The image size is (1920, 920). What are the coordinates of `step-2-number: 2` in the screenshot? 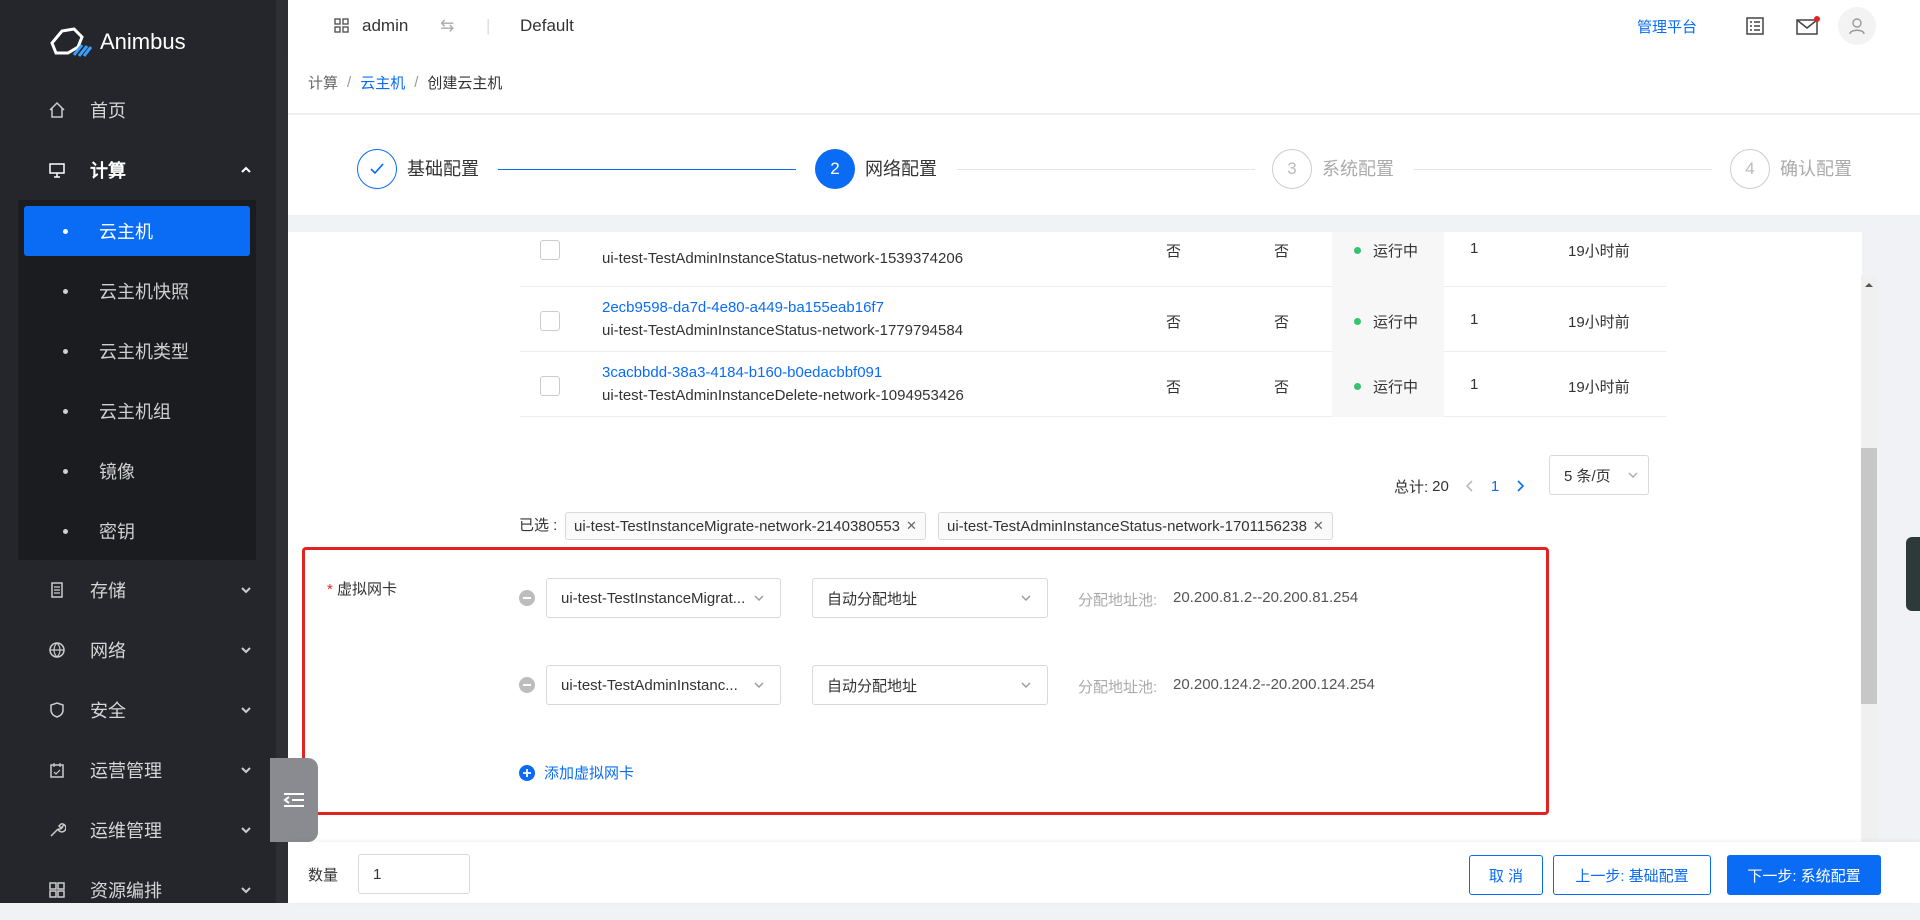 It's located at (835, 169).